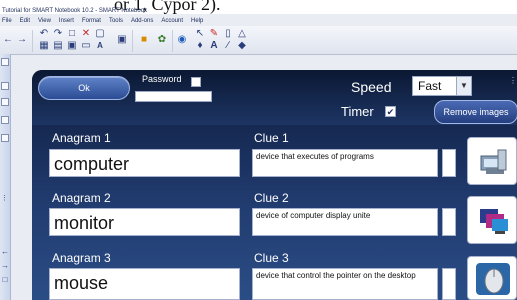 The height and width of the screenshot is (300, 517). Describe the element at coordinates (5, 120) in the screenshot. I see `properties-tab-icon` at that location.